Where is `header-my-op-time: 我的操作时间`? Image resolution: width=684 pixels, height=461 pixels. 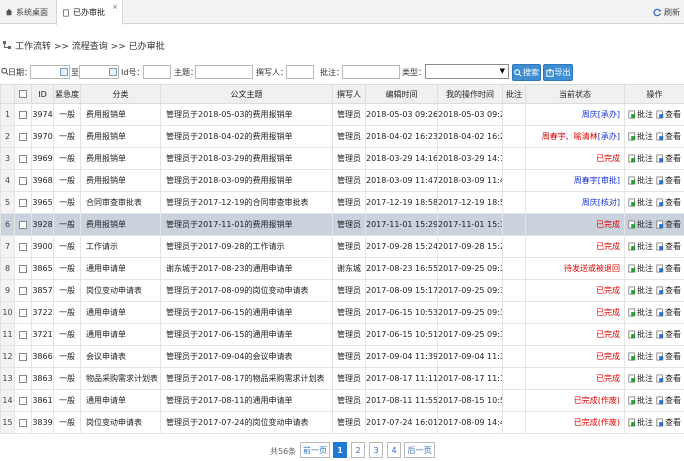 header-my-op-time: 我的操作时间 is located at coordinates (470, 94).